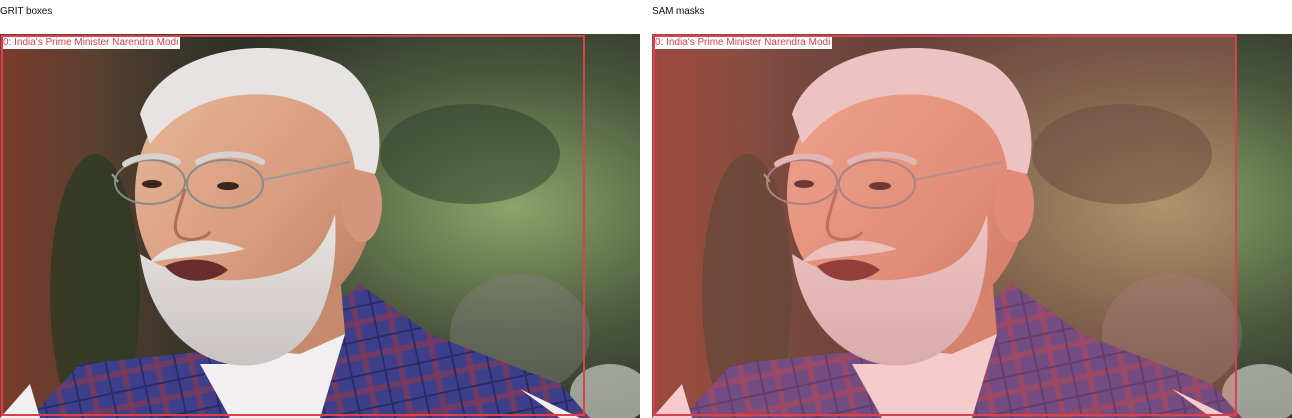 Image resolution: width=1292 pixels, height=418 pixels. Describe the element at coordinates (26, 11) in the screenshot. I see `panel-title: GRIT boxes` at that location.